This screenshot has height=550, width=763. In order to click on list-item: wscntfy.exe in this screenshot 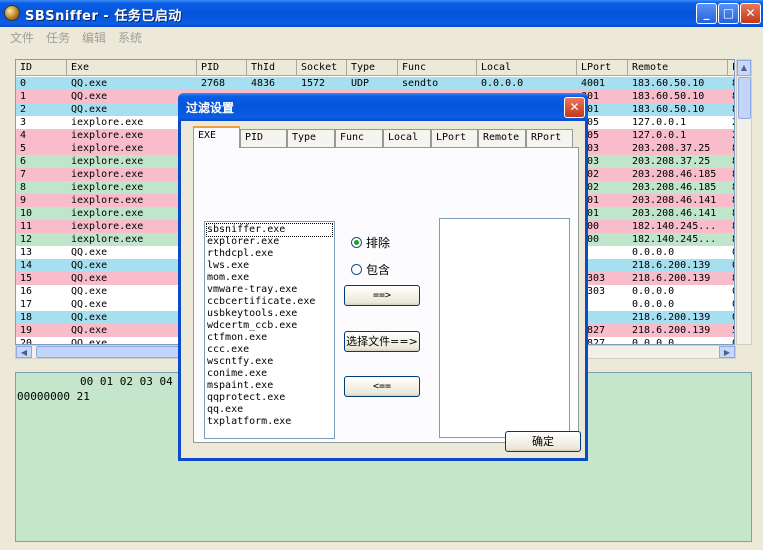, I will do `click(269, 362)`.